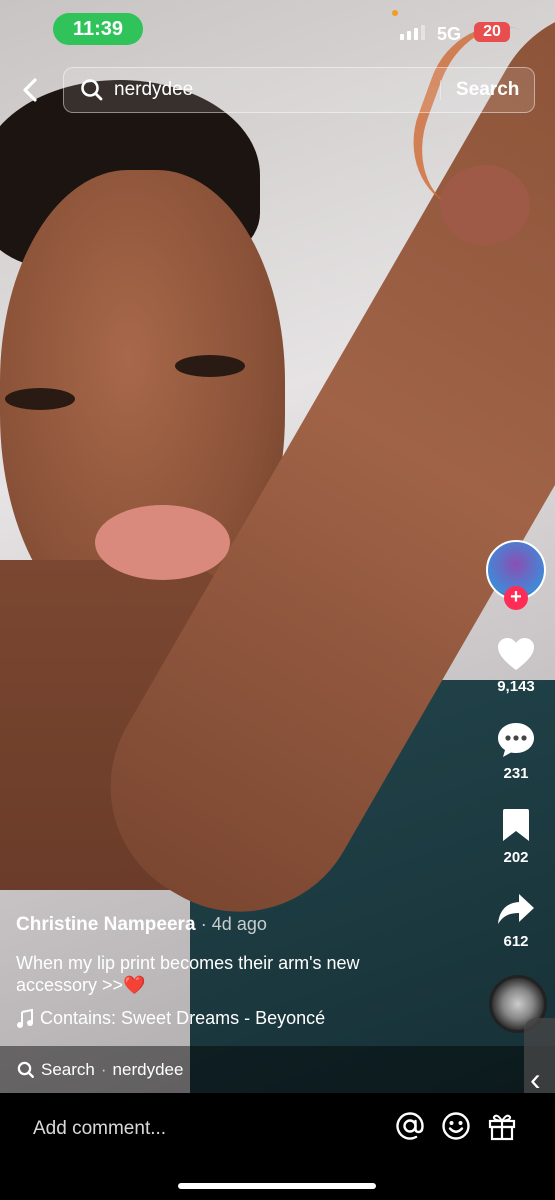 Image resolution: width=555 pixels, height=1200 pixels. What do you see at coordinates (516, 857) in the screenshot?
I see `bookmark-count: 202` at bounding box center [516, 857].